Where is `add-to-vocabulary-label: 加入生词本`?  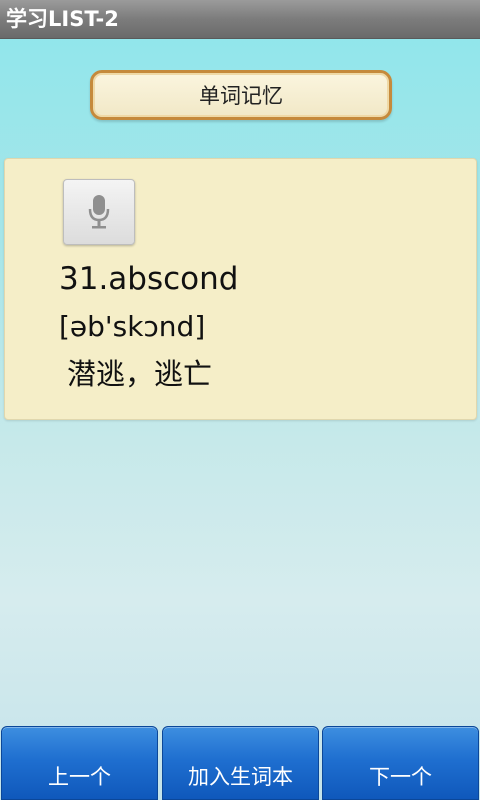 add-to-vocabulary-label: 加入生词本 is located at coordinates (240, 777).